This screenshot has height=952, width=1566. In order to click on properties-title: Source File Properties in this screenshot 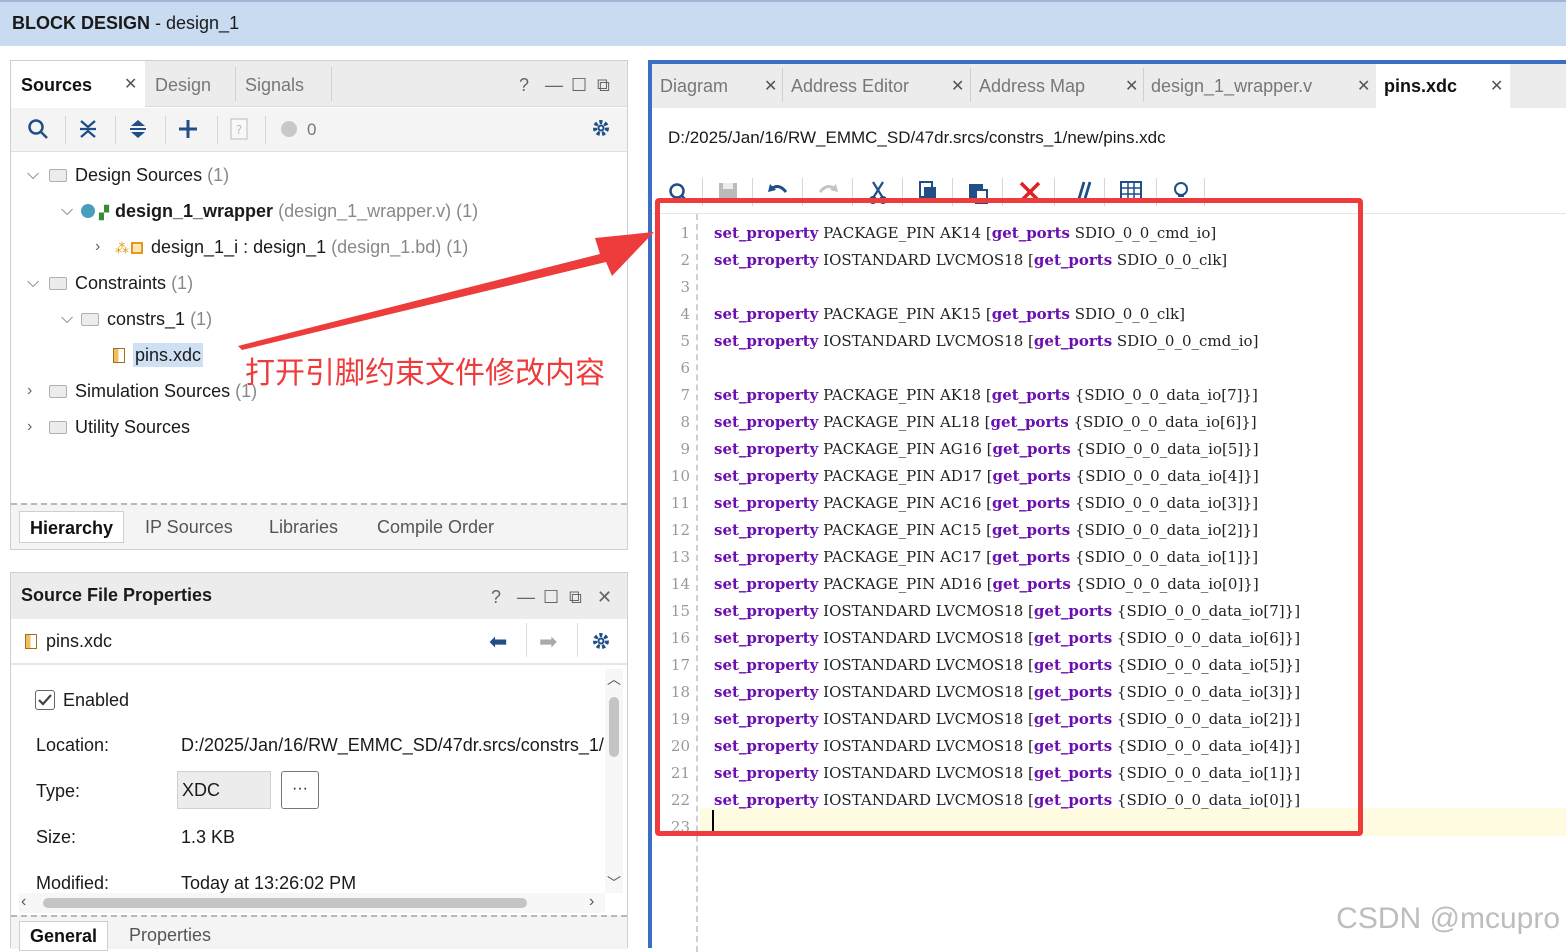, I will do `click(117, 595)`.